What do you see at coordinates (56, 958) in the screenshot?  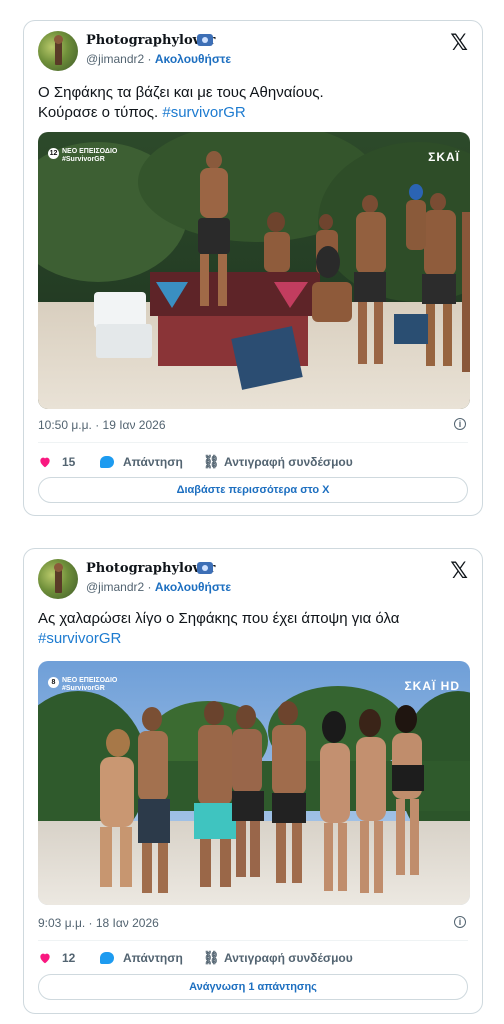 I see `like-button: 12` at bounding box center [56, 958].